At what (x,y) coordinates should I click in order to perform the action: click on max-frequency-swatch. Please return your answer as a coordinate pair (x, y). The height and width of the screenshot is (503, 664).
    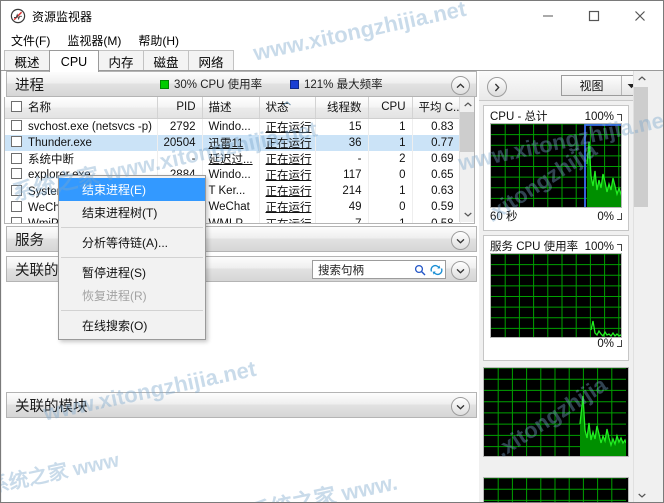
    Looking at the image, I should click on (294, 84).